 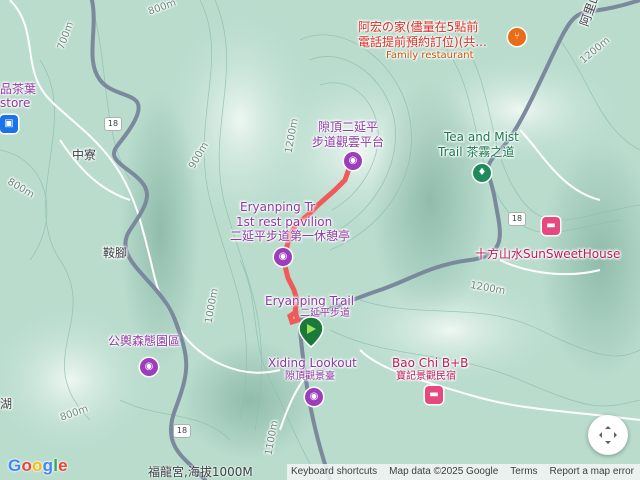 What do you see at coordinates (115, 253) in the screenshot?
I see `village-label: 鞍腳` at bounding box center [115, 253].